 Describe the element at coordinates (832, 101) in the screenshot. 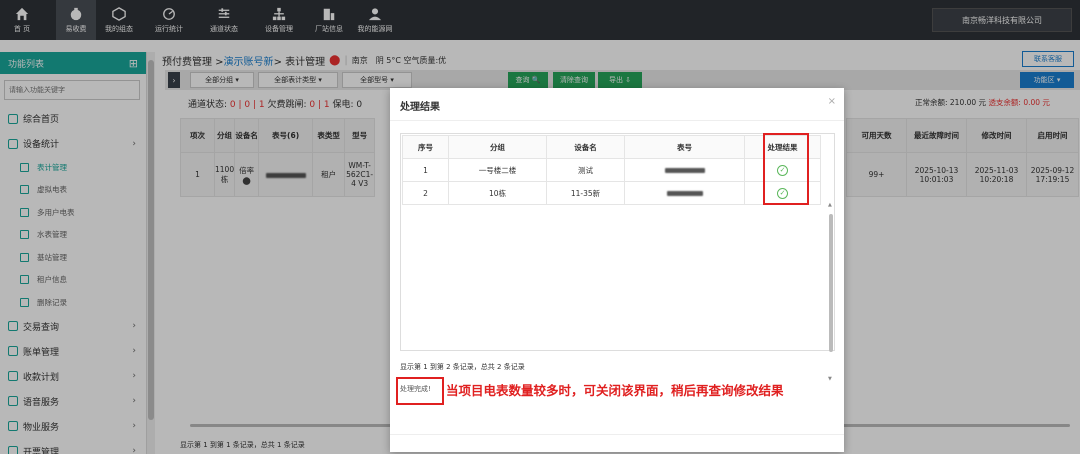

I see `close-icon: ×` at that location.